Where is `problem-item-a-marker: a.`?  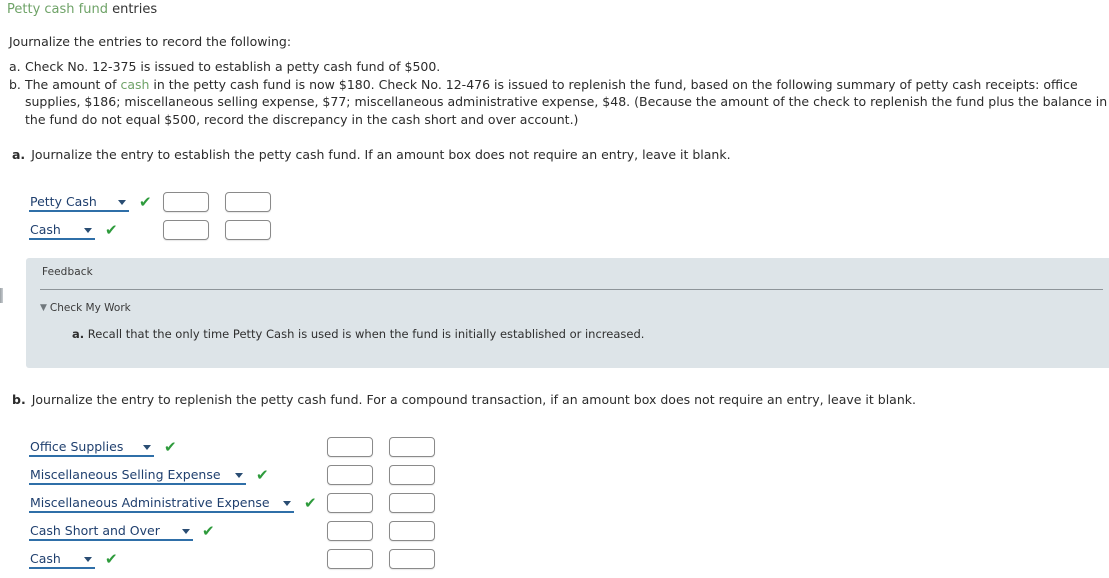
problem-item-a-marker: a. is located at coordinates (15, 66).